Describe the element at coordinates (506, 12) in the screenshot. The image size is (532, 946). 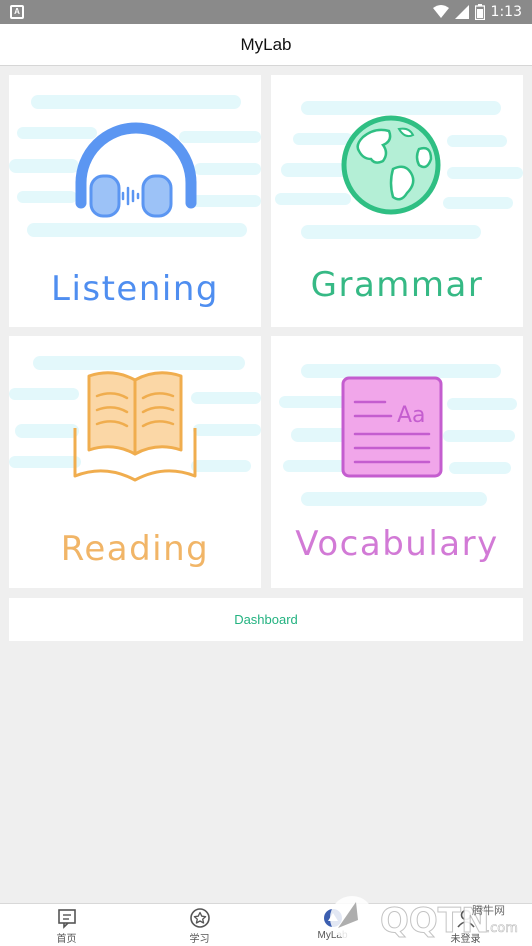
I see `status-time: 1:13` at that location.